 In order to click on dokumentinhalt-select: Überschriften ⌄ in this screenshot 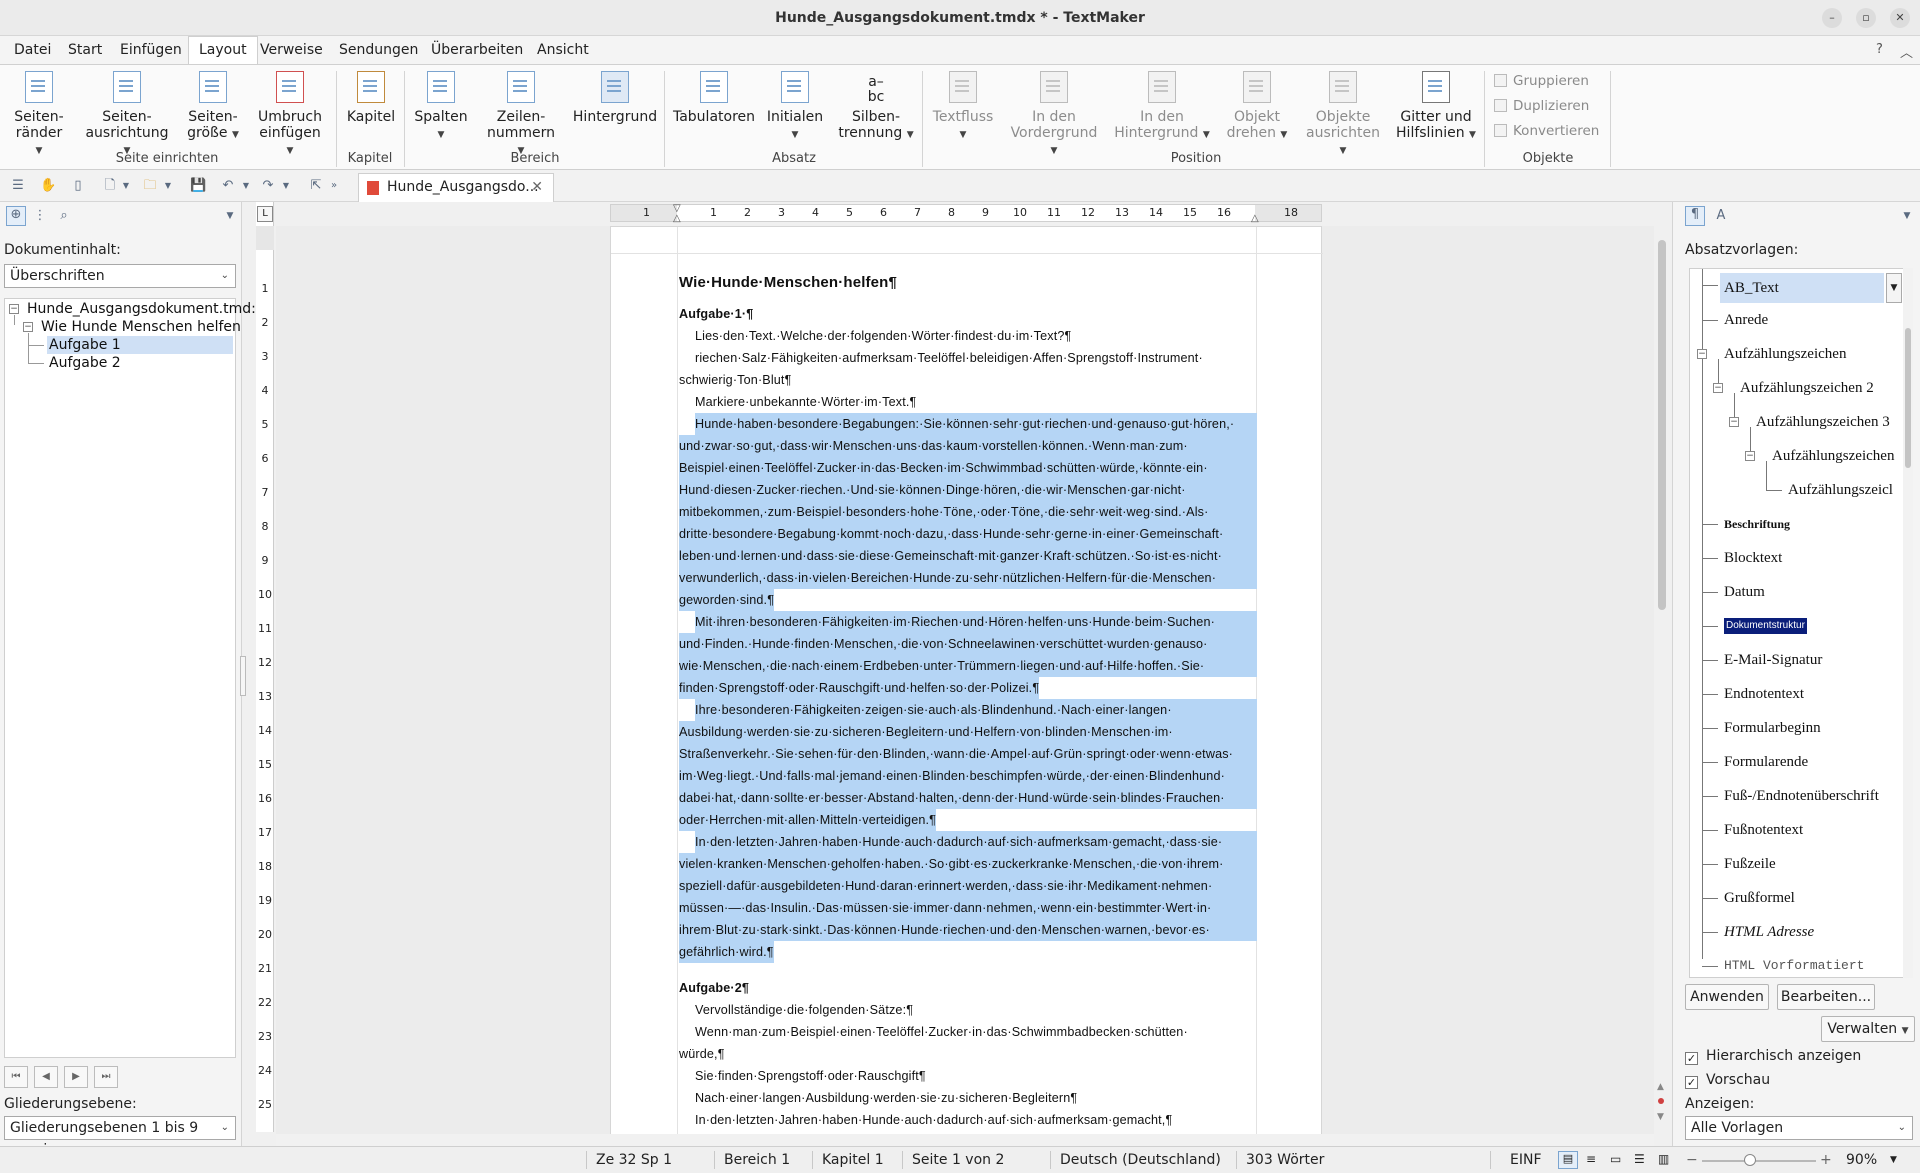, I will do `click(120, 276)`.